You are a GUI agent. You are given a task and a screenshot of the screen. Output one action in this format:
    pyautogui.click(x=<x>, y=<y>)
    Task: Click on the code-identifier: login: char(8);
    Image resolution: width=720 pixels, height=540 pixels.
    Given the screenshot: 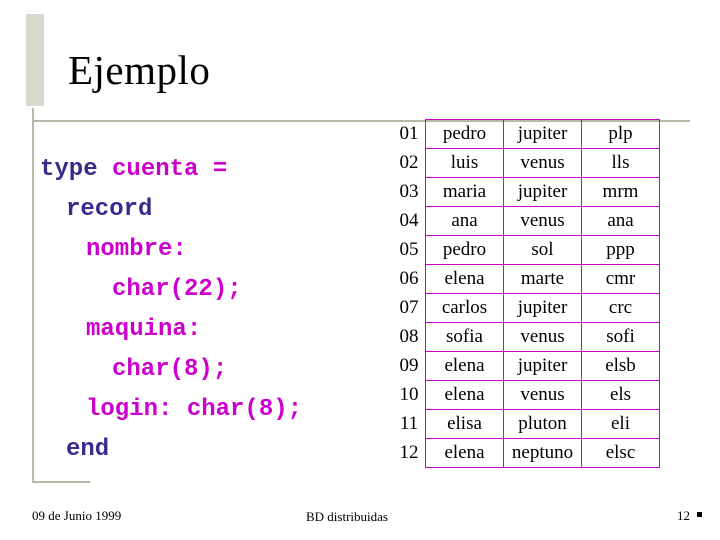 What is the action you would take?
    pyautogui.click(x=194, y=409)
    